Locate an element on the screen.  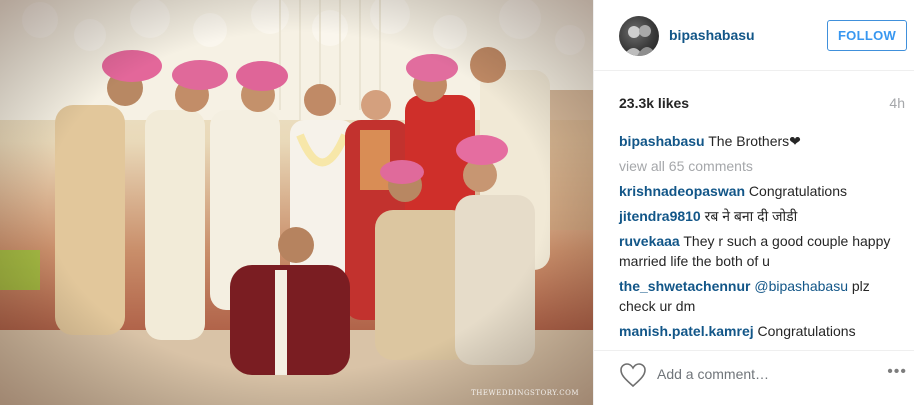
comment-username: ruvekaaa is located at coordinates (649, 241).